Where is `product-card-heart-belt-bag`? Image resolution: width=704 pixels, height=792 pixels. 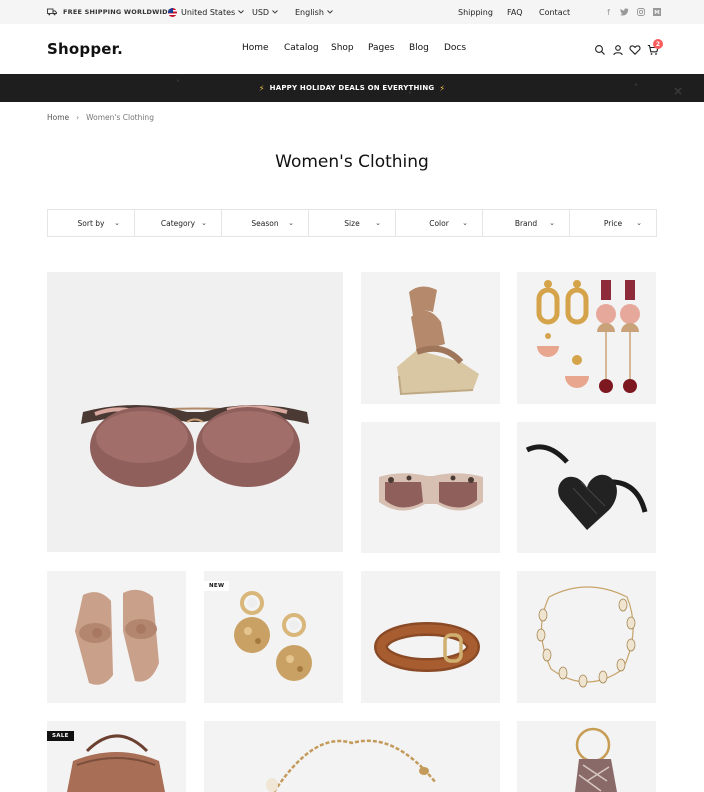
product-card-heart-belt-bag is located at coordinates (586, 487).